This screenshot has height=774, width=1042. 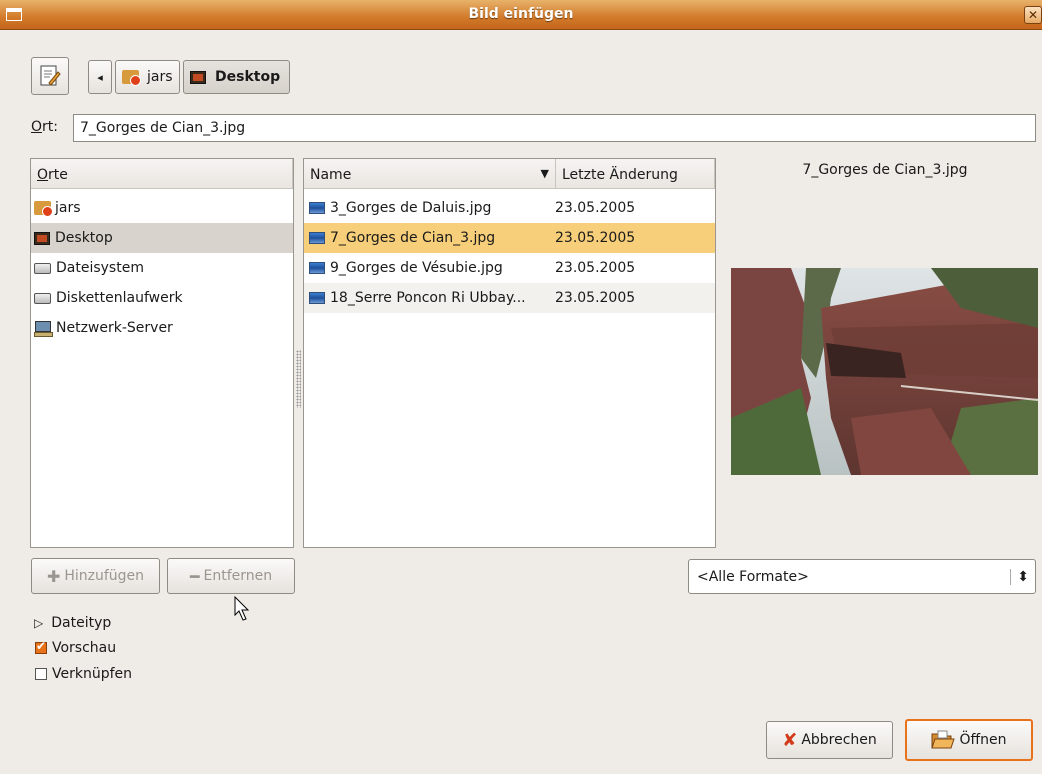 I want to click on checkbox-unchecked-icon, so click(x=41, y=674).